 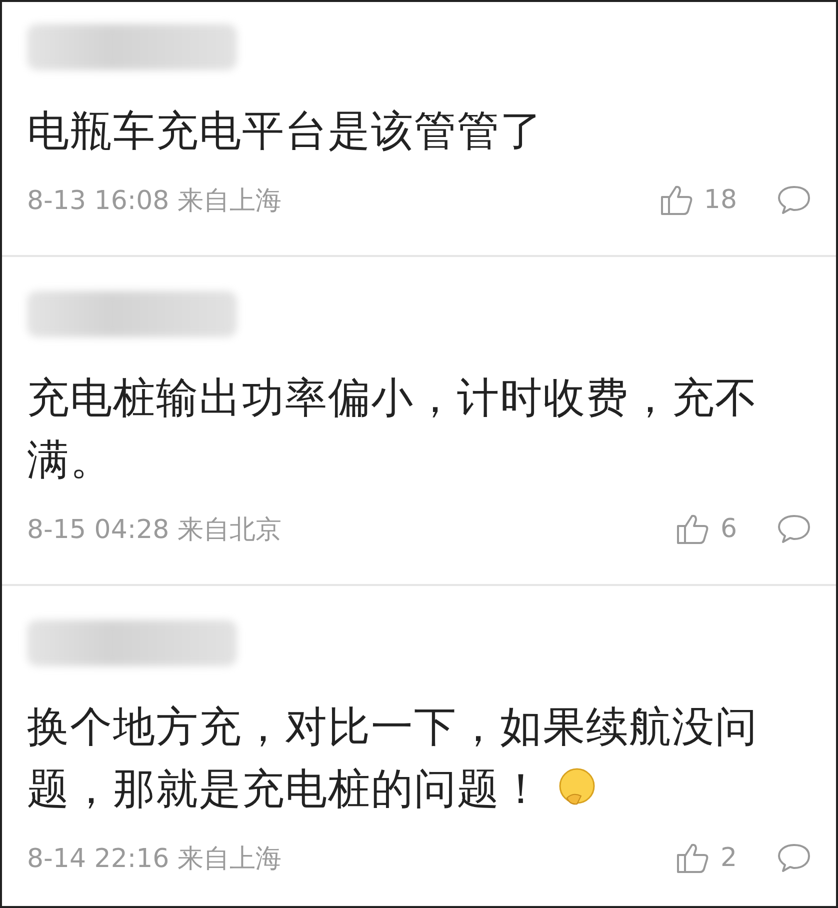 I want to click on comment-text: 充电桩输出功率偏小，计时收费，充不满。, so click(x=392, y=428).